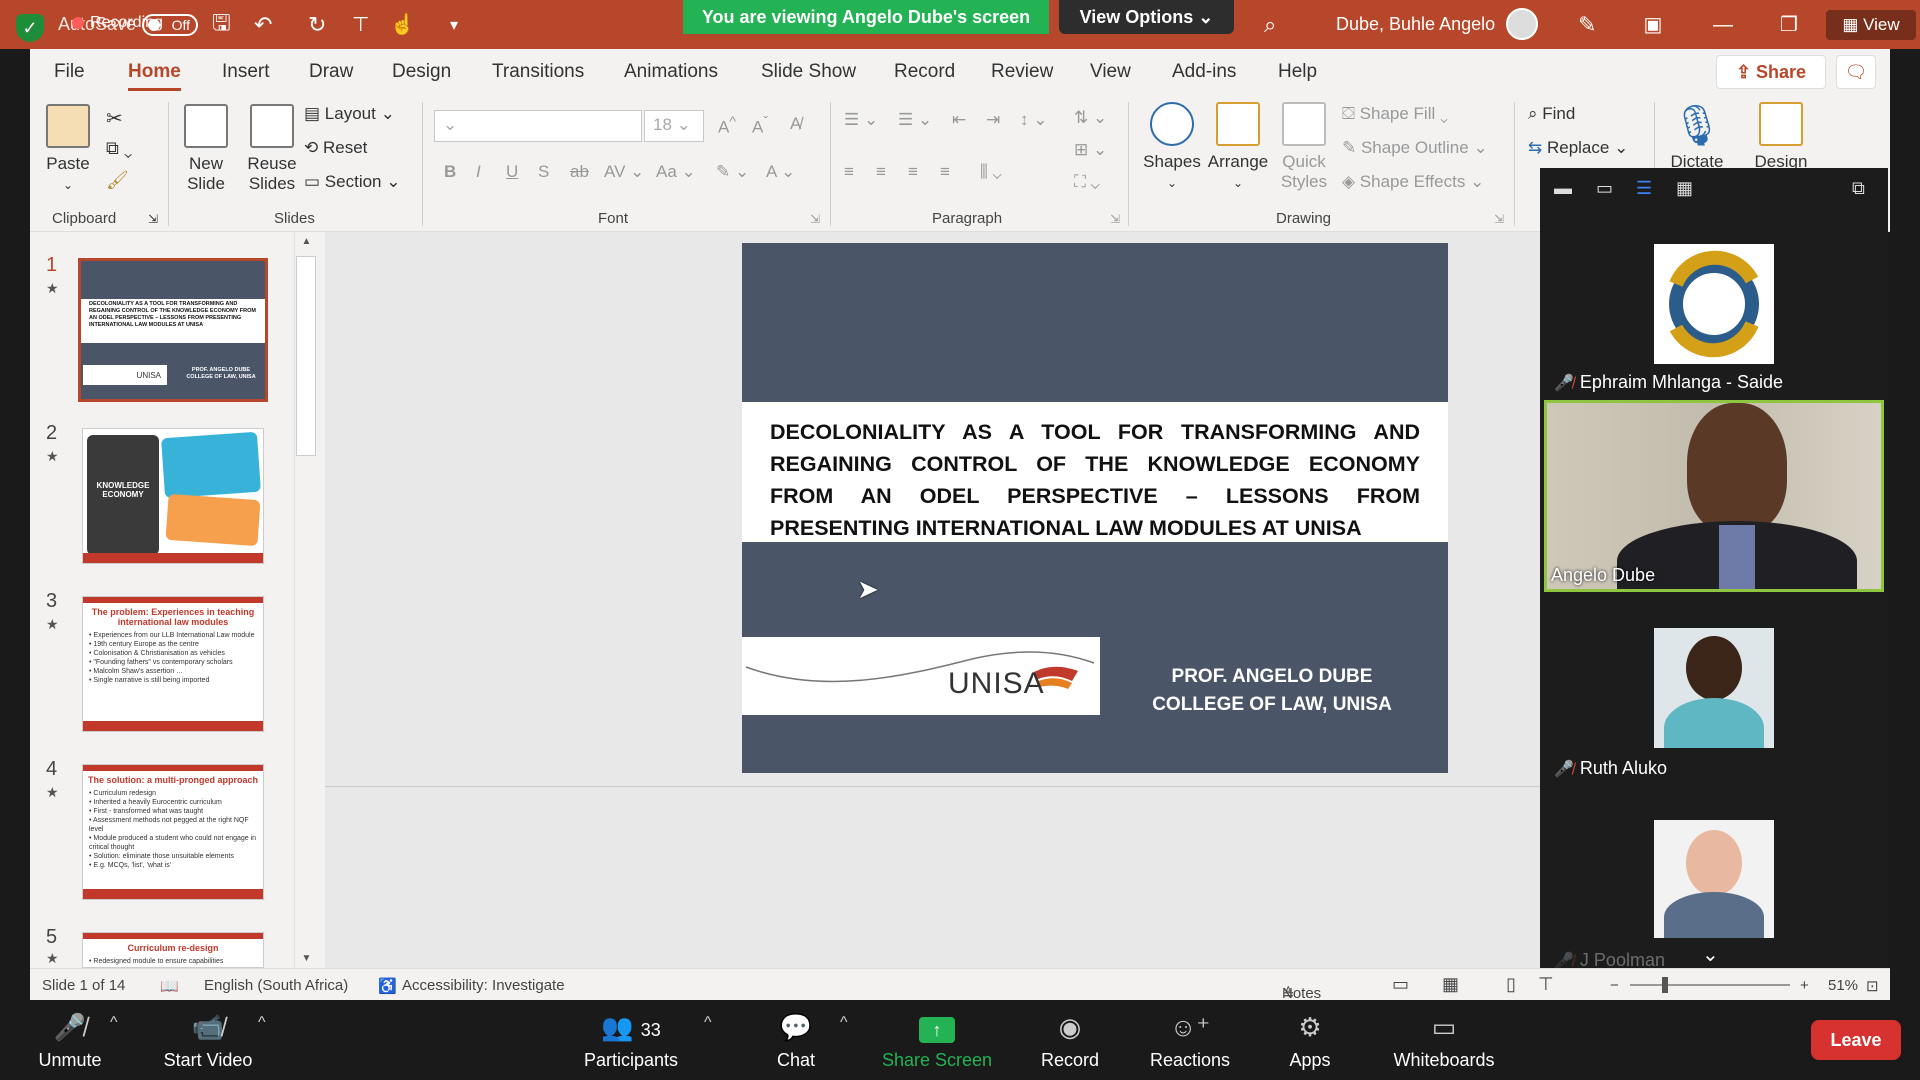 The image size is (1920, 1080). What do you see at coordinates (1304, 147) in the screenshot?
I see `quick-styles-button: Quick Styles` at bounding box center [1304, 147].